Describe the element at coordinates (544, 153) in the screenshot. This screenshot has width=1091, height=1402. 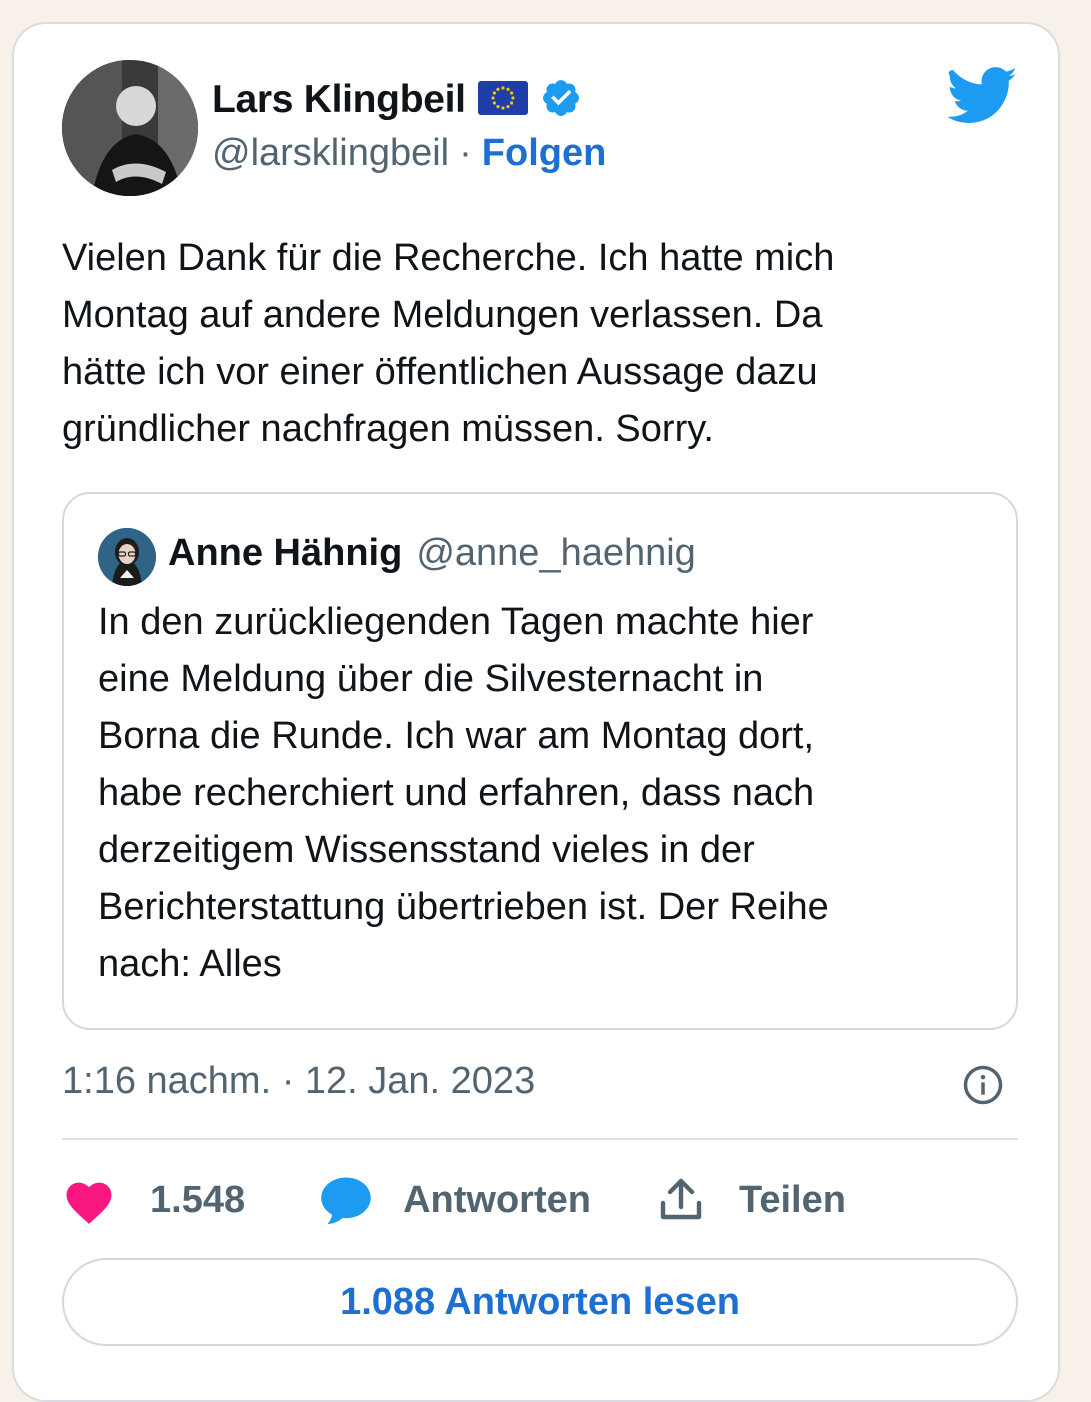
I see `follow-button: Folgen` at that location.